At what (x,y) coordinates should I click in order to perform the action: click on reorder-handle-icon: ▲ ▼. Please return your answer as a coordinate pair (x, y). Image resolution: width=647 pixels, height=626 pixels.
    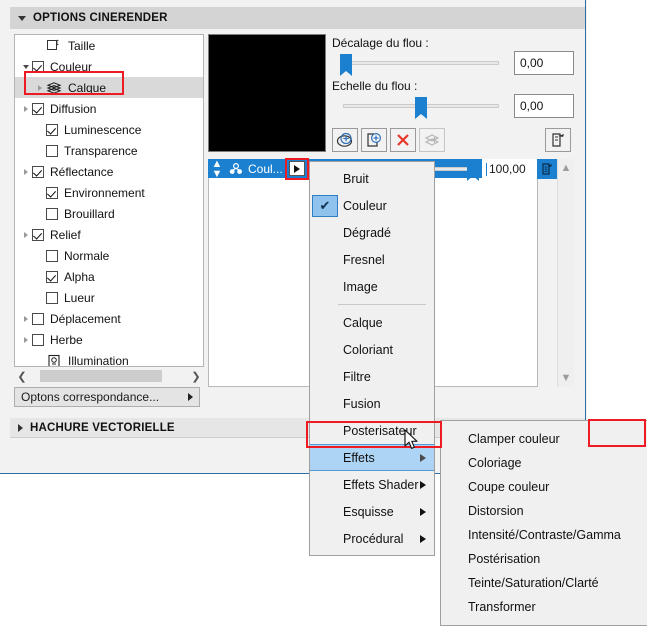
    Looking at the image, I should click on (217, 168).